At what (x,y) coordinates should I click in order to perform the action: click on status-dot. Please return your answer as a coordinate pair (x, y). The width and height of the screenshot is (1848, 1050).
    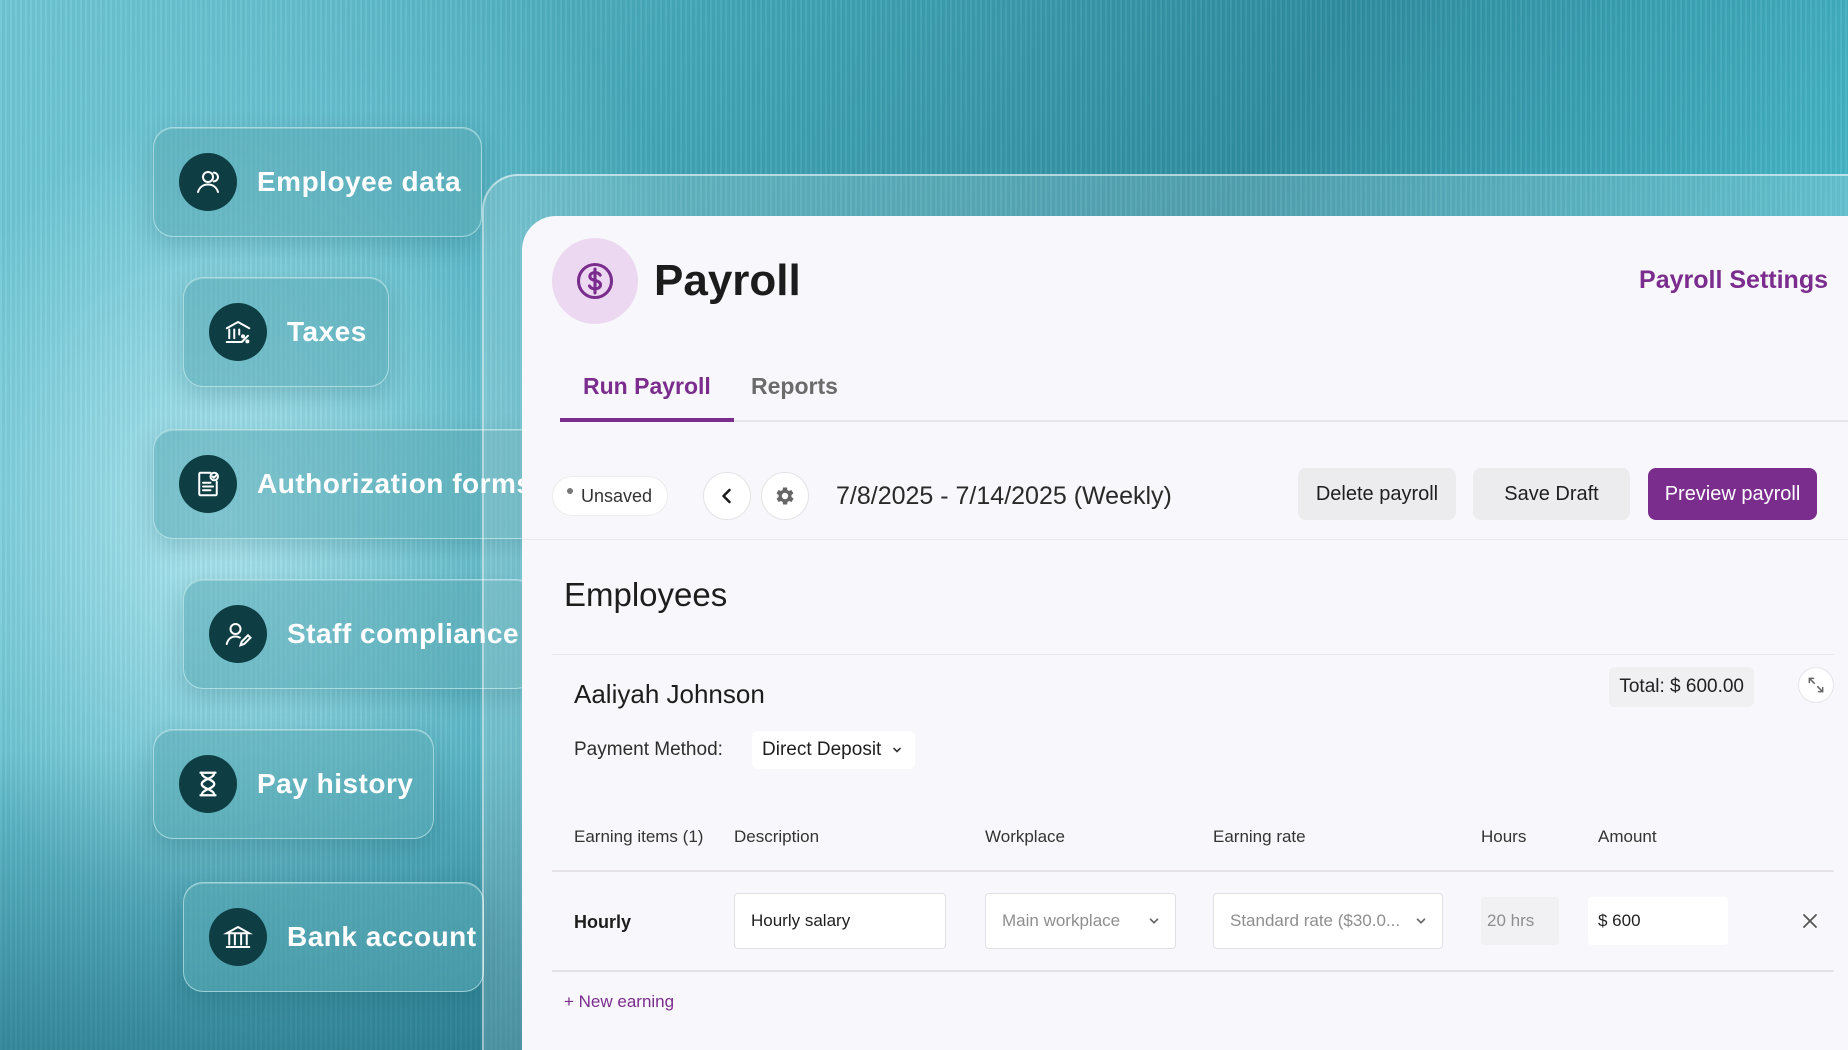
    Looking at the image, I should click on (570, 491).